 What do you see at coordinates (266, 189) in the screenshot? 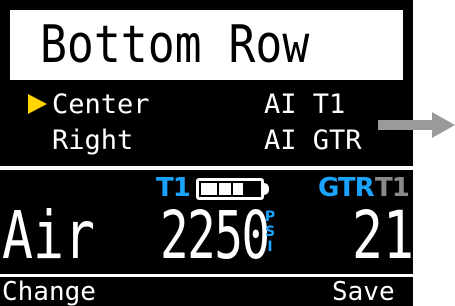
I see `battery-tip` at bounding box center [266, 189].